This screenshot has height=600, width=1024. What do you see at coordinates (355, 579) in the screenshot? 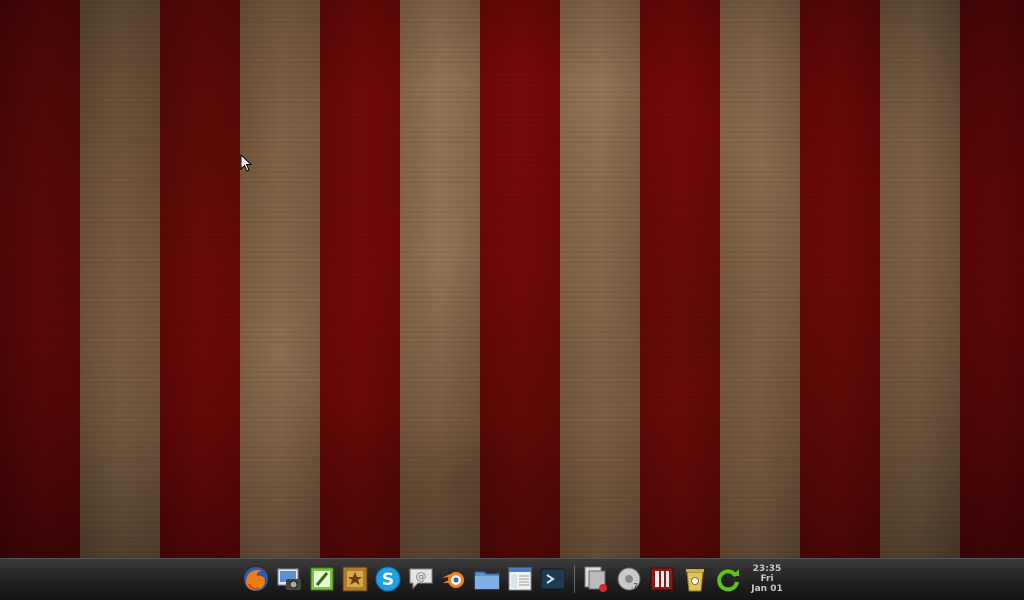
I see `sticker-icon` at bounding box center [355, 579].